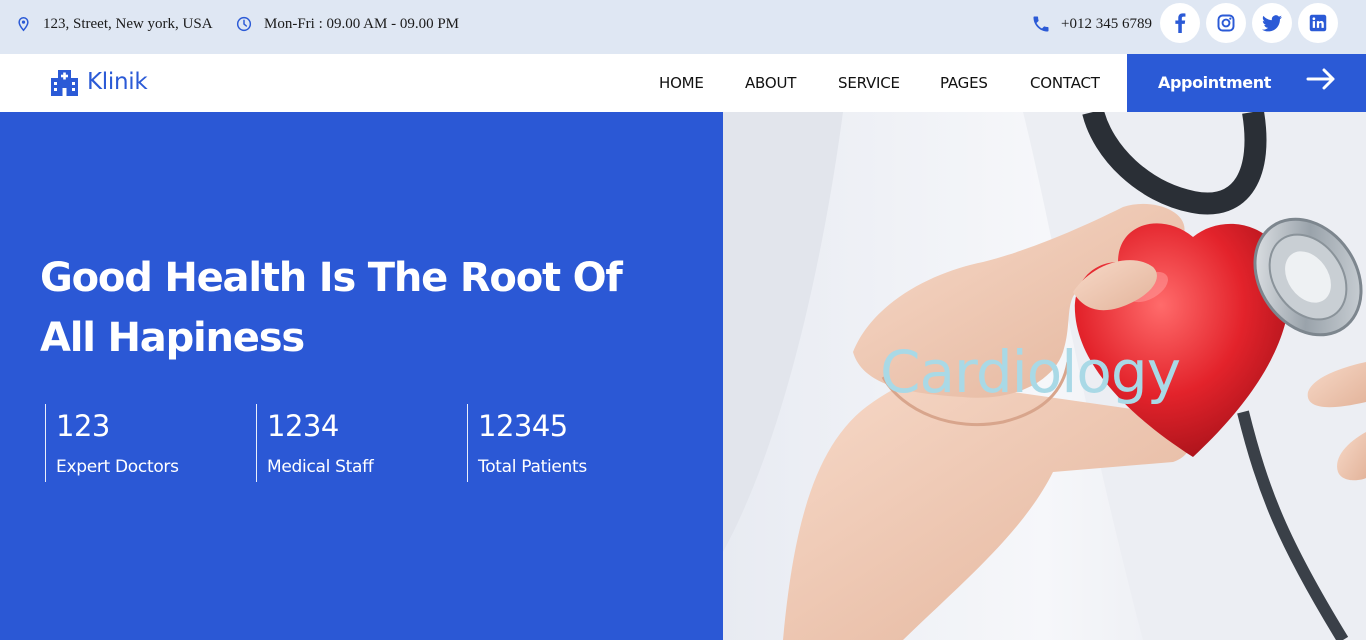  What do you see at coordinates (869, 83) in the screenshot?
I see `nav-link-service: SERVICE` at bounding box center [869, 83].